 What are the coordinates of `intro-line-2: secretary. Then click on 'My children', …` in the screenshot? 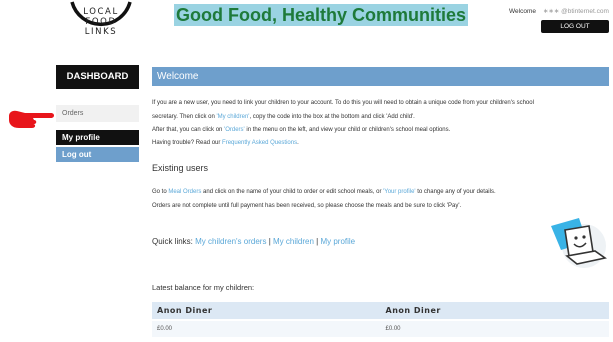 It's located at (283, 117).